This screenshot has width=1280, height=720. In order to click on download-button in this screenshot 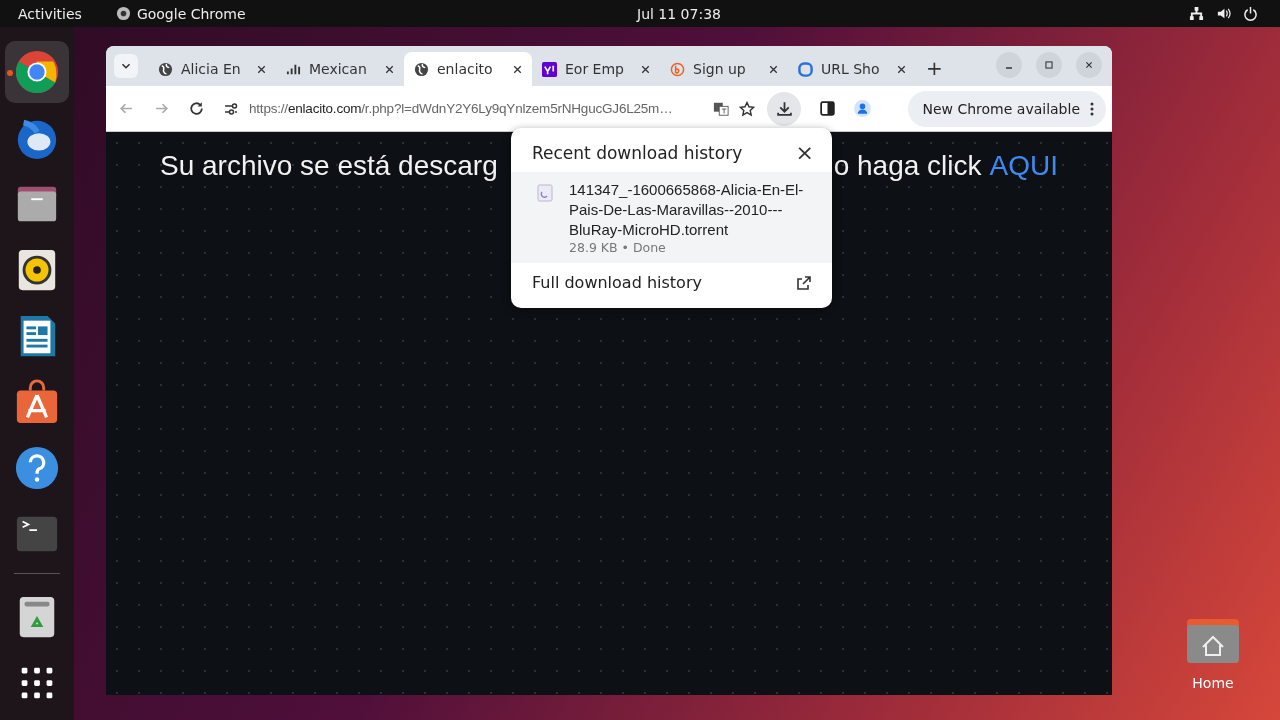, I will do `click(784, 108)`.